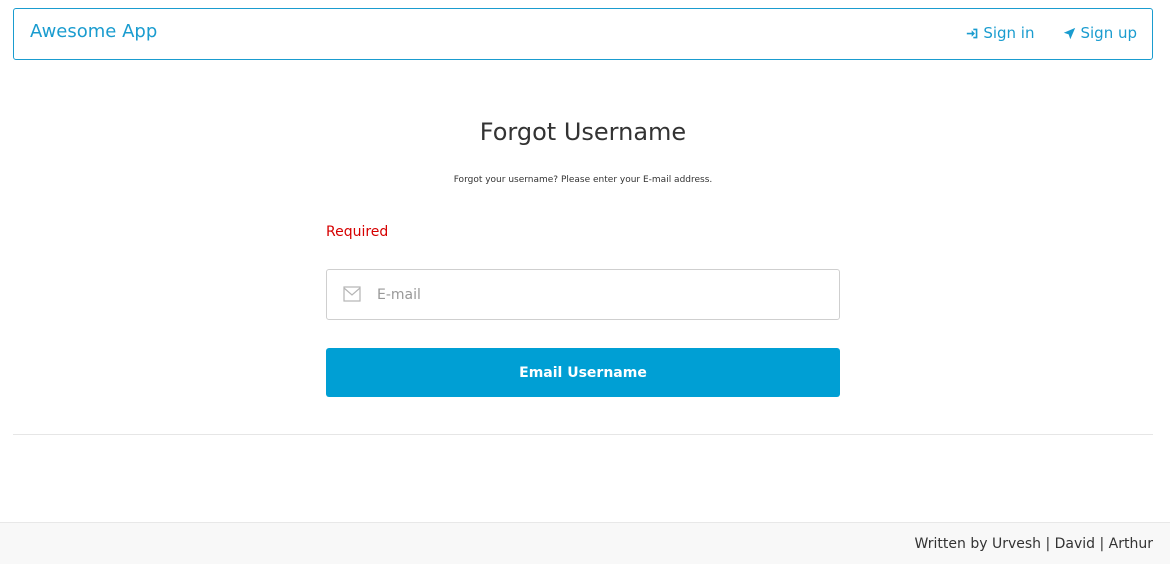 The width and height of the screenshot is (1170, 564). I want to click on sign-up-link: Sign up, so click(1100, 33).